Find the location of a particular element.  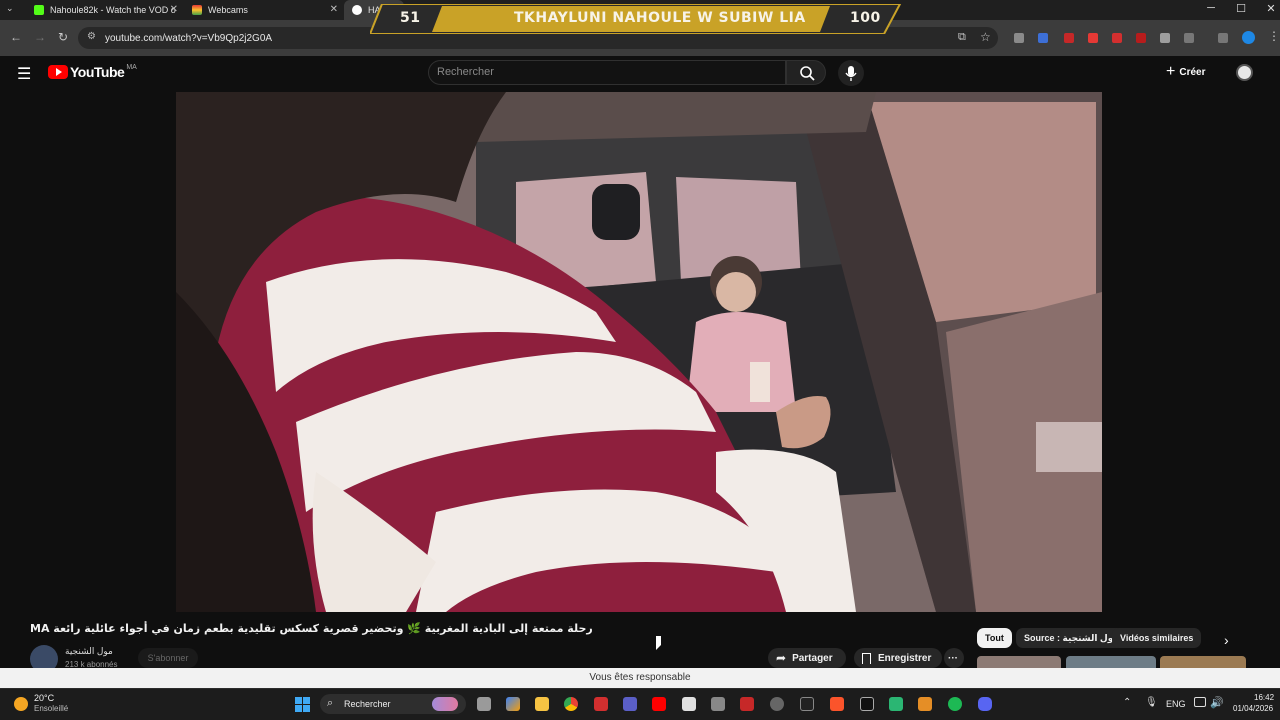

chip-source: Source : مول الشنجية is located at coordinates (1071, 638).